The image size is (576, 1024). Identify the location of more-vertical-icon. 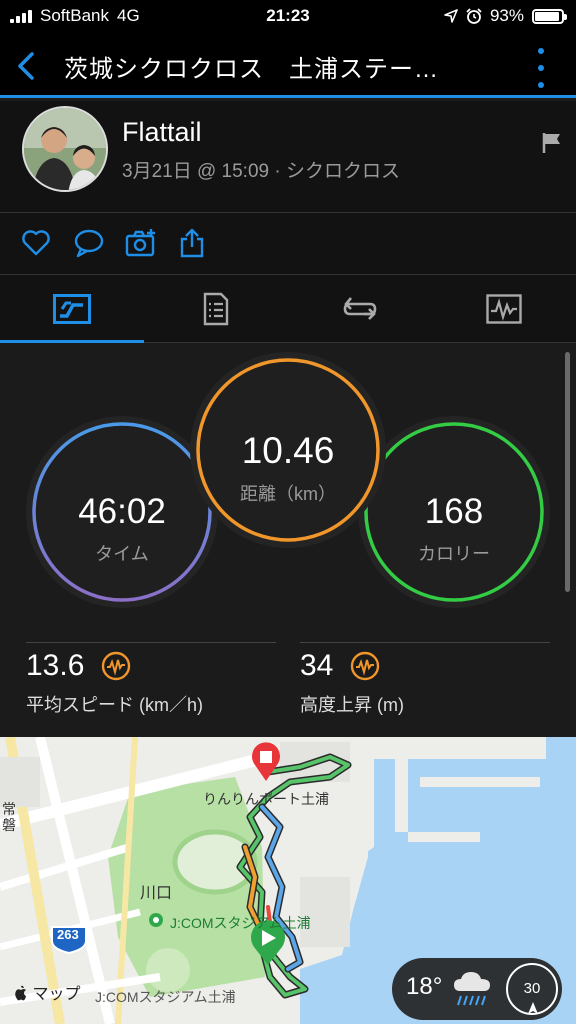
(541, 68).